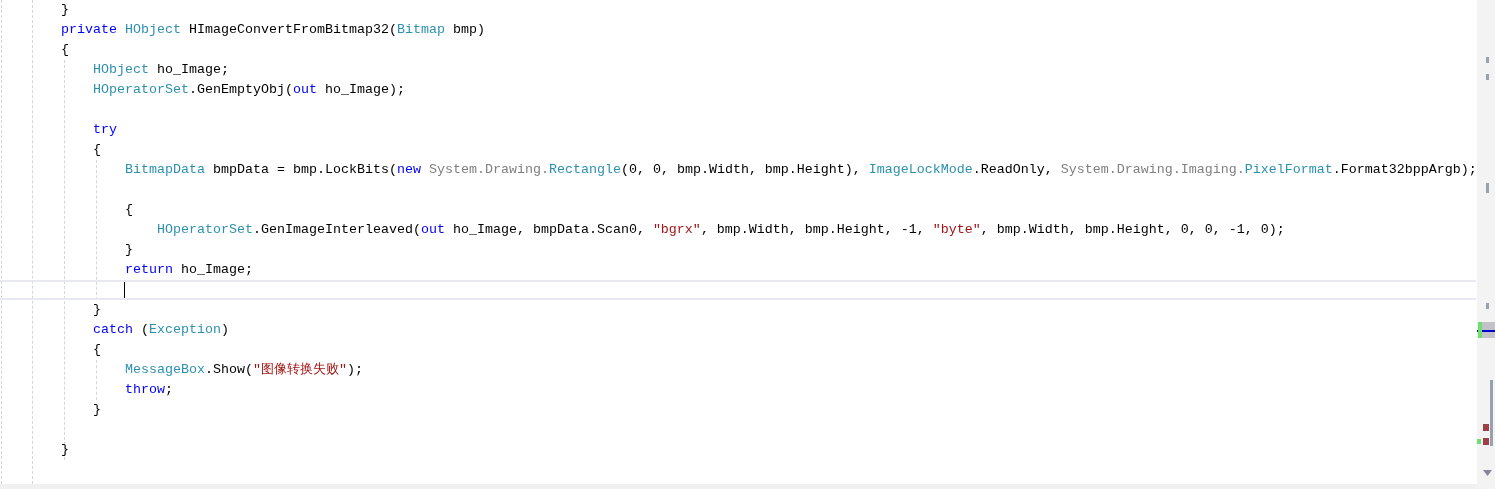 Image resolution: width=1495 pixels, height=489 pixels. I want to click on code-line: HObject ho_Image;, so click(160, 70).